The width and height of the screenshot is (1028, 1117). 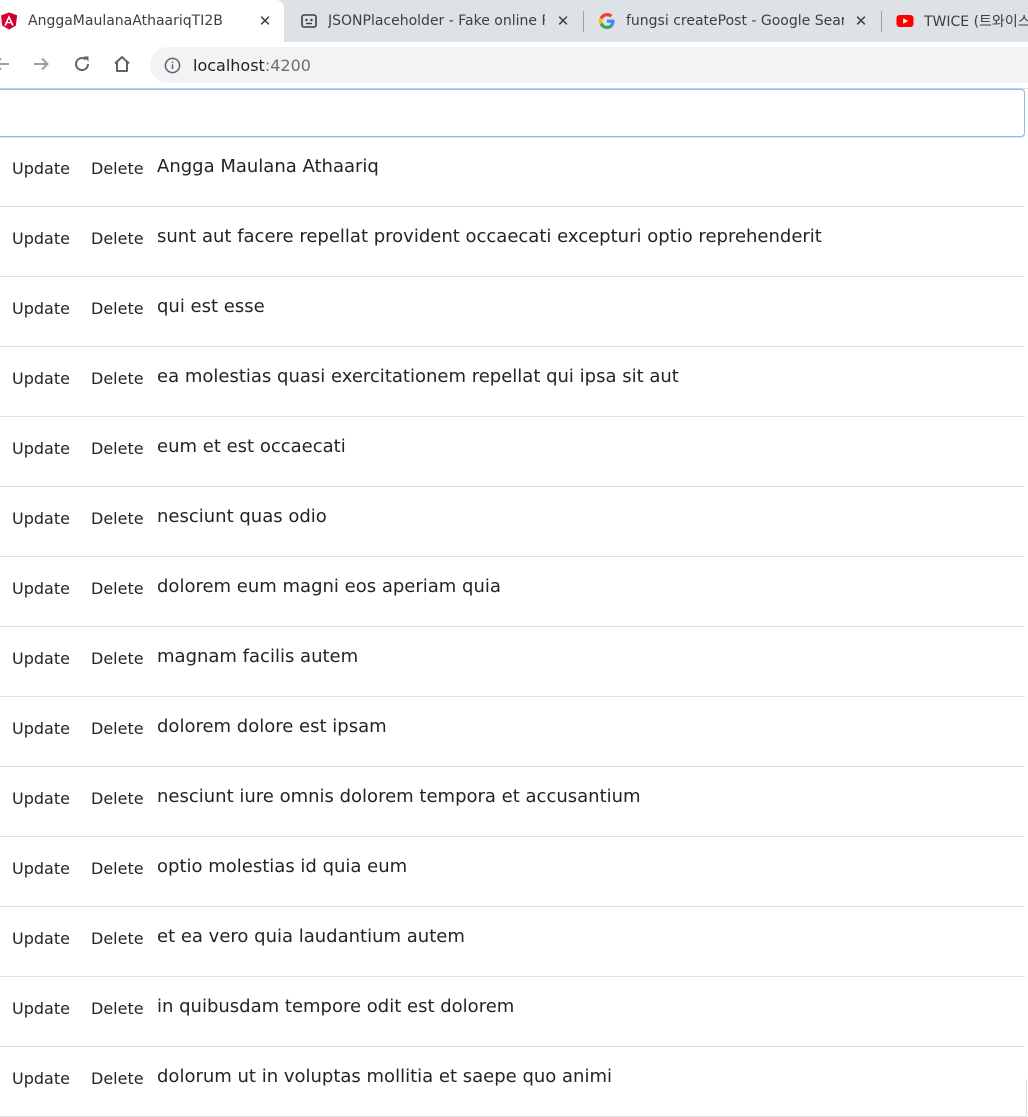 What do you see at coordinates (211, 306) in the screenshot?
I see `post-title: qui est esse` at bounding box center [211, 306].